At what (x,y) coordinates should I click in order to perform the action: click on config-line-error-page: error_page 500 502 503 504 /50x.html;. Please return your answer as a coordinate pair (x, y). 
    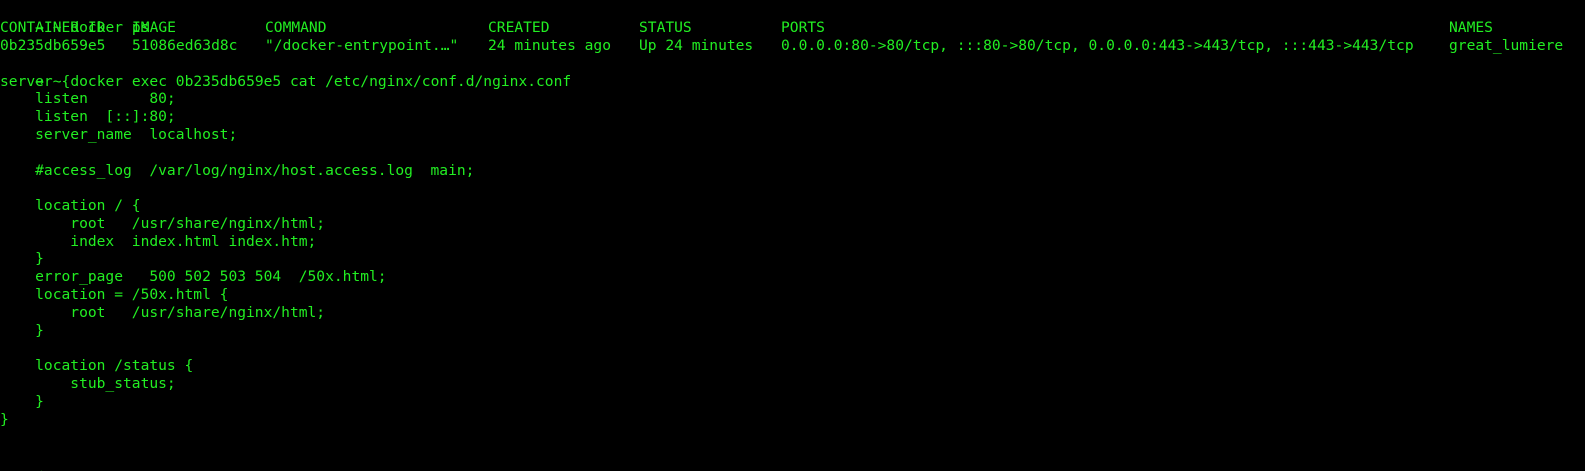
    Looking at the image, I should click on (193, 276).